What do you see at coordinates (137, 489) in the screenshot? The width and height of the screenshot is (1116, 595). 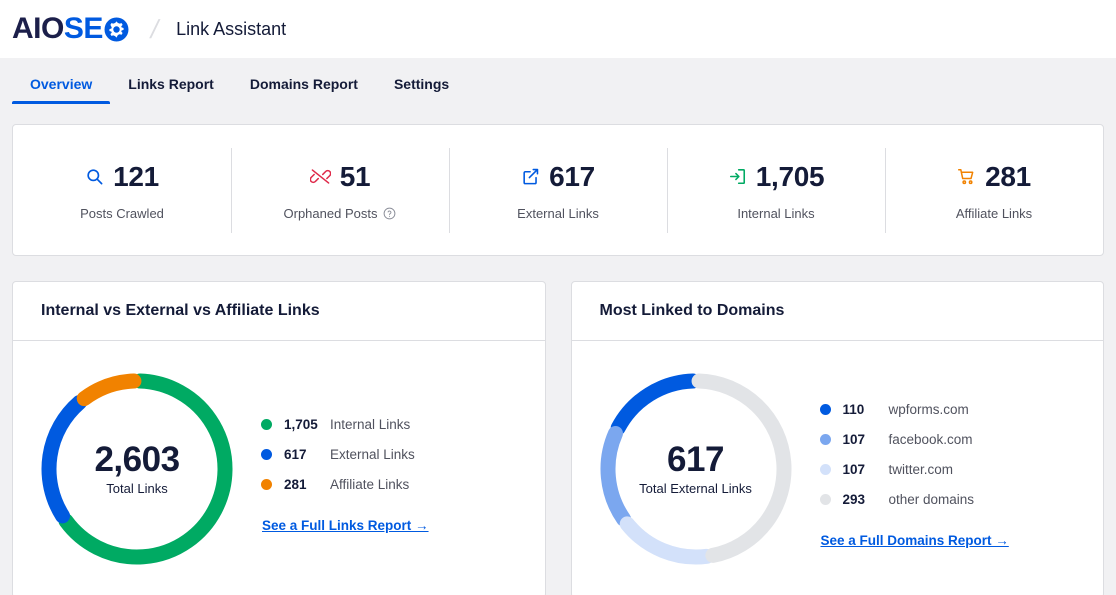 I see `donut-total-label: Total Links` at bounding box center [137, 489].